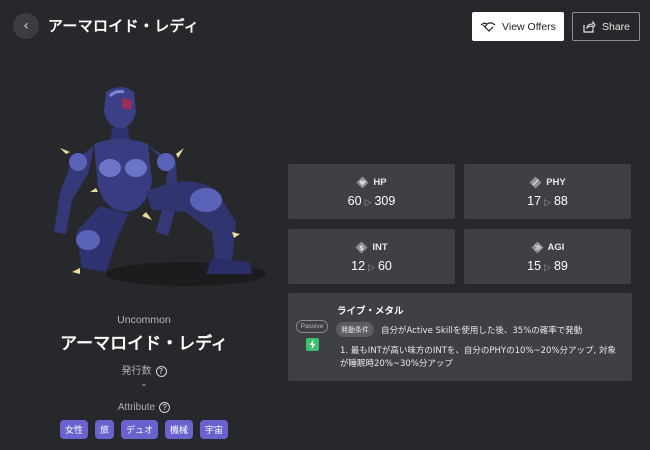  Describe the element at coordinates (312, 326) in the screenshot. I see `skill-type-badge: Passive` at that location.